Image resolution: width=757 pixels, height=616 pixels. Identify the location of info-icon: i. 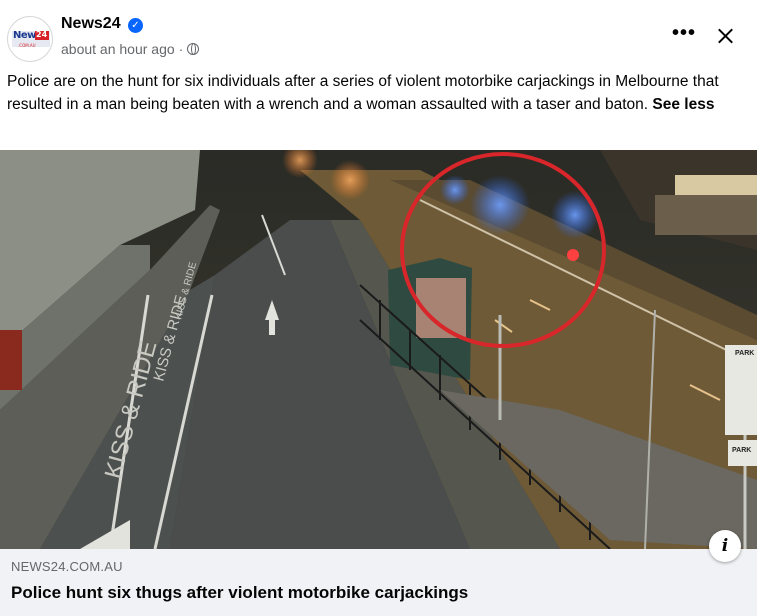
(725, 546).